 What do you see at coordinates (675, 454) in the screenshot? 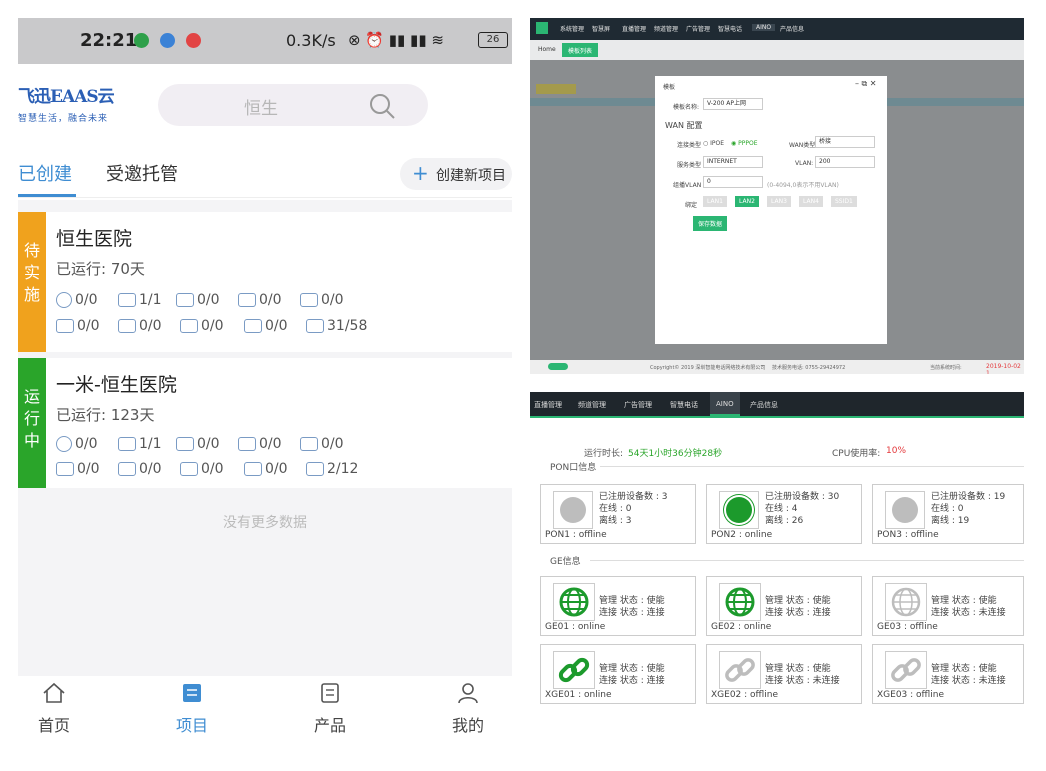
I see `uptime-value: 54天1小时36分钟28秒` at bounding box center [675, 454].